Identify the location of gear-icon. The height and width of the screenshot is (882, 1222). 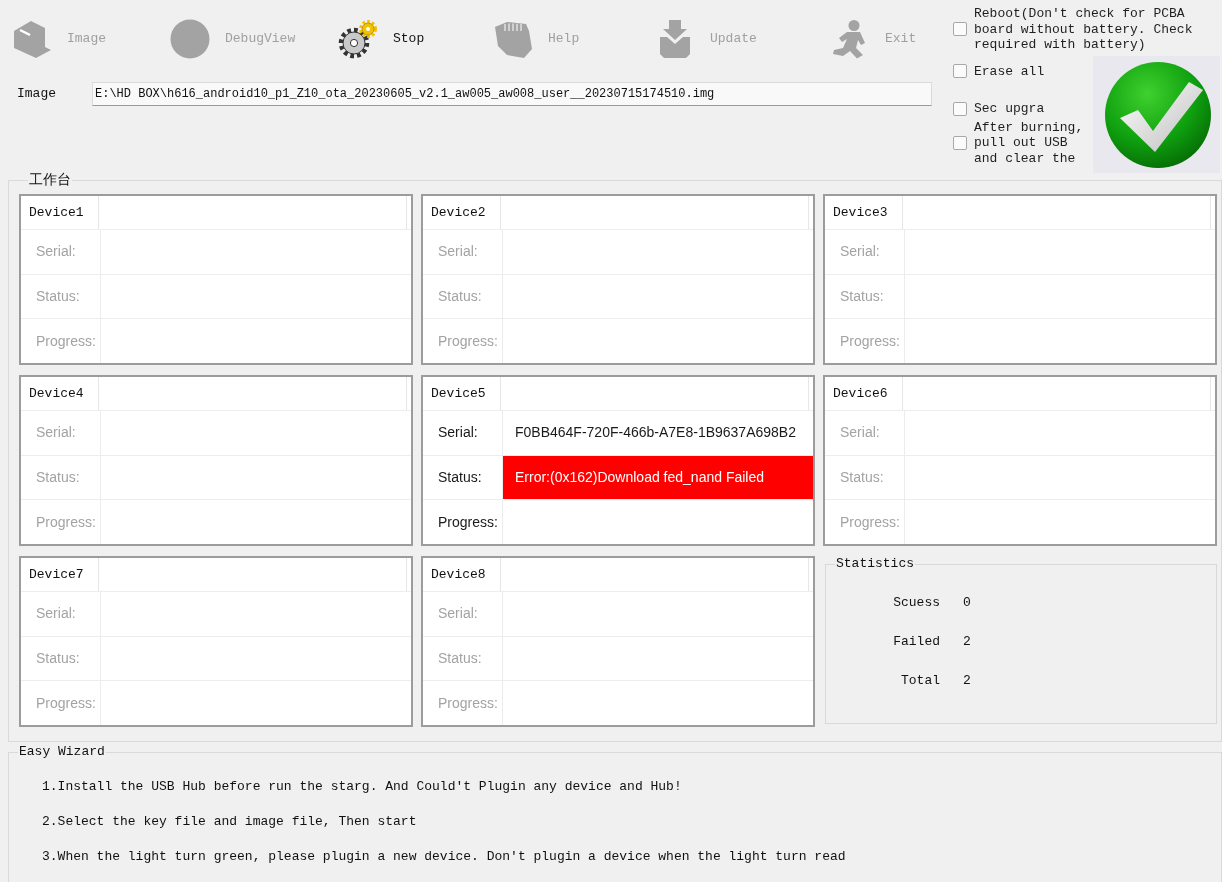
(358, 39).